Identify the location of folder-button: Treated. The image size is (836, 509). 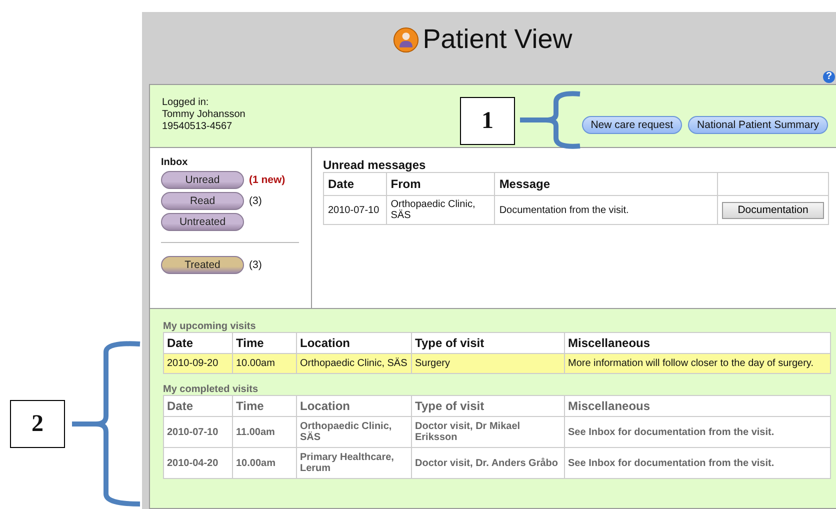
(202, 265).